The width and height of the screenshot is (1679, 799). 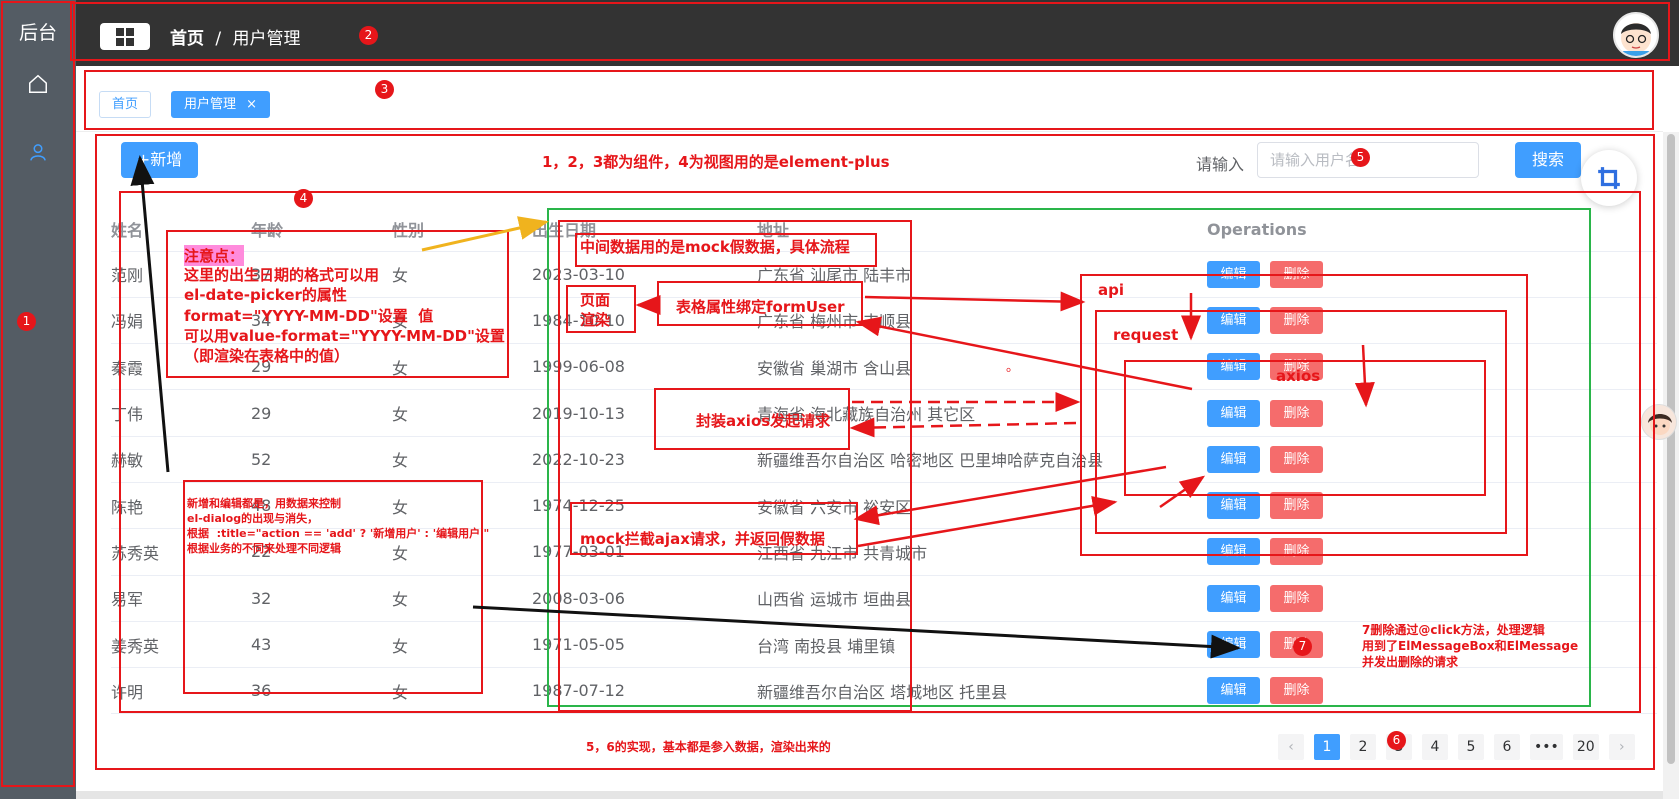 What do you see at coordinates (125, 104) in the screenshot?
I see `tag-home: 首页` at bounding box center [125, 104].